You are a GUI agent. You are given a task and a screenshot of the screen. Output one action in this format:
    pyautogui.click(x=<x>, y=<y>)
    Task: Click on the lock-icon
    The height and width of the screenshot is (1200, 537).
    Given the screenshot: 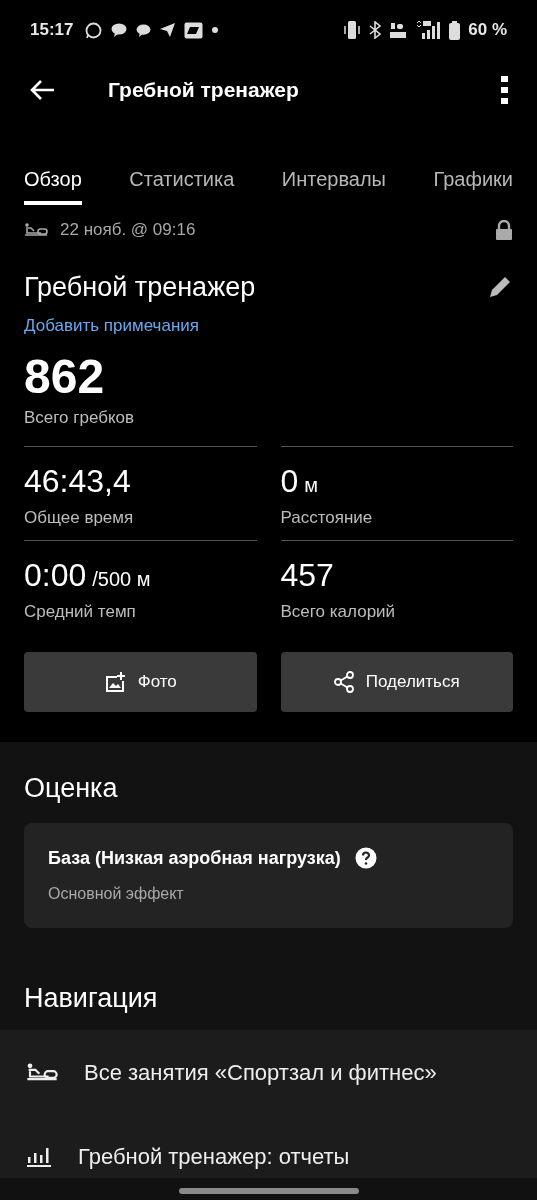 What is the action you would take?
    pyautogui.click(x=504, y=229)
    